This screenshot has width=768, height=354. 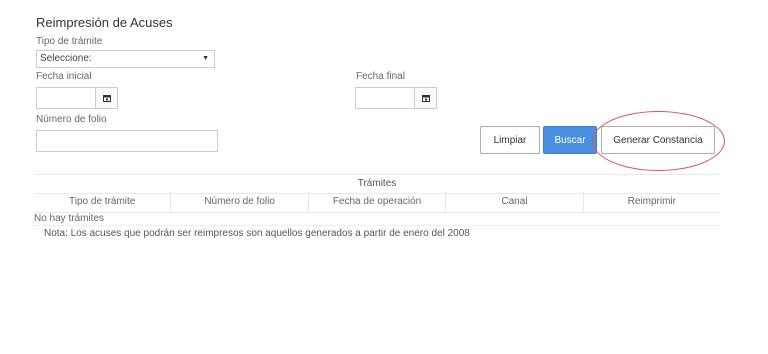 What do you see at coordinates (377, 184) in the screenshot?
I see `table-caption: Trámites` at bounding box center [377, 184].